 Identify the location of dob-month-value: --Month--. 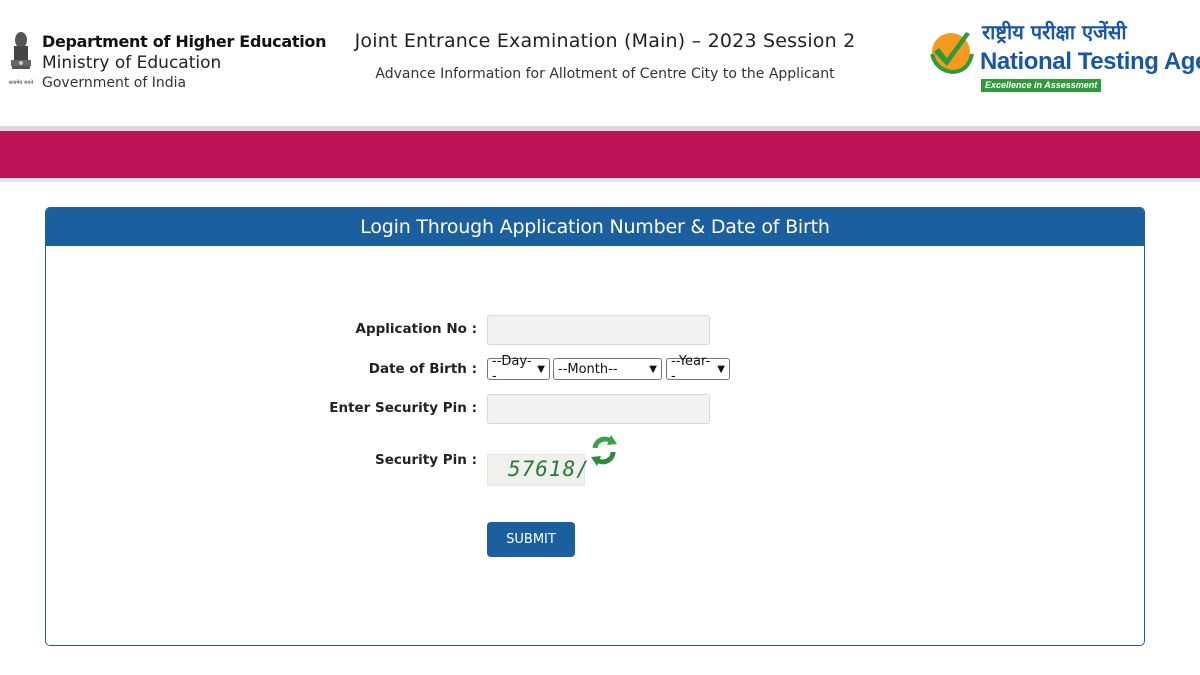
(588, 369).